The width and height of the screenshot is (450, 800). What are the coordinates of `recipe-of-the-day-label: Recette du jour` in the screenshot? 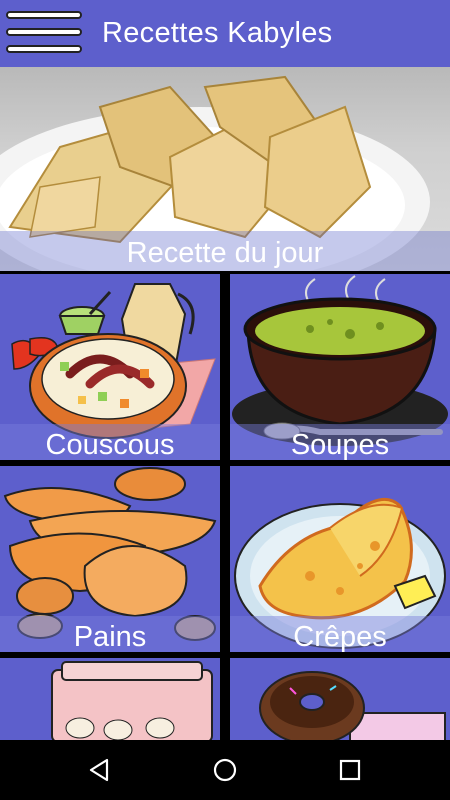 It's located at (225, 251).